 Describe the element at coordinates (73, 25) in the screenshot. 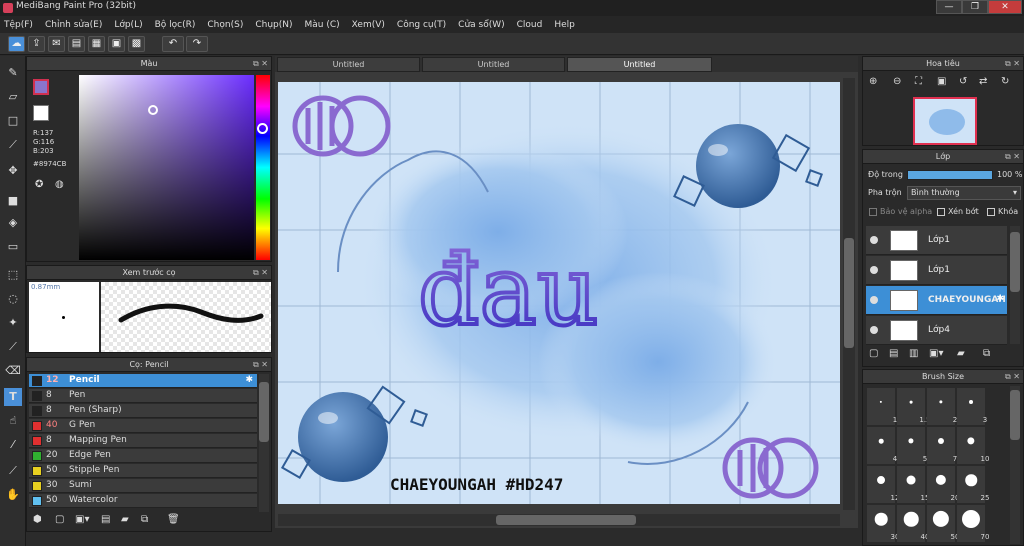

I see `menu-edit: Chỉnh sửa(E)` at that location.